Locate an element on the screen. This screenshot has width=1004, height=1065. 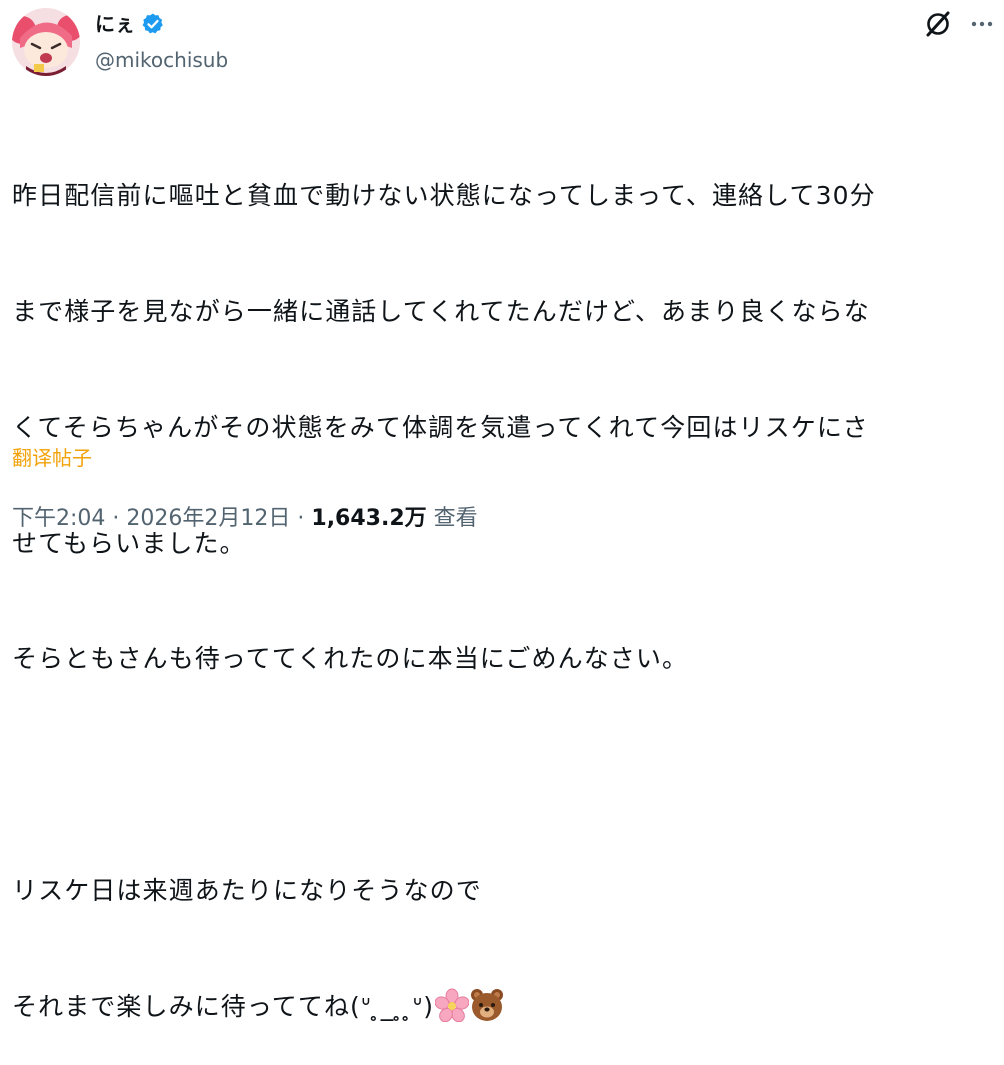
avatar-image is located at coordinates (46, 42).